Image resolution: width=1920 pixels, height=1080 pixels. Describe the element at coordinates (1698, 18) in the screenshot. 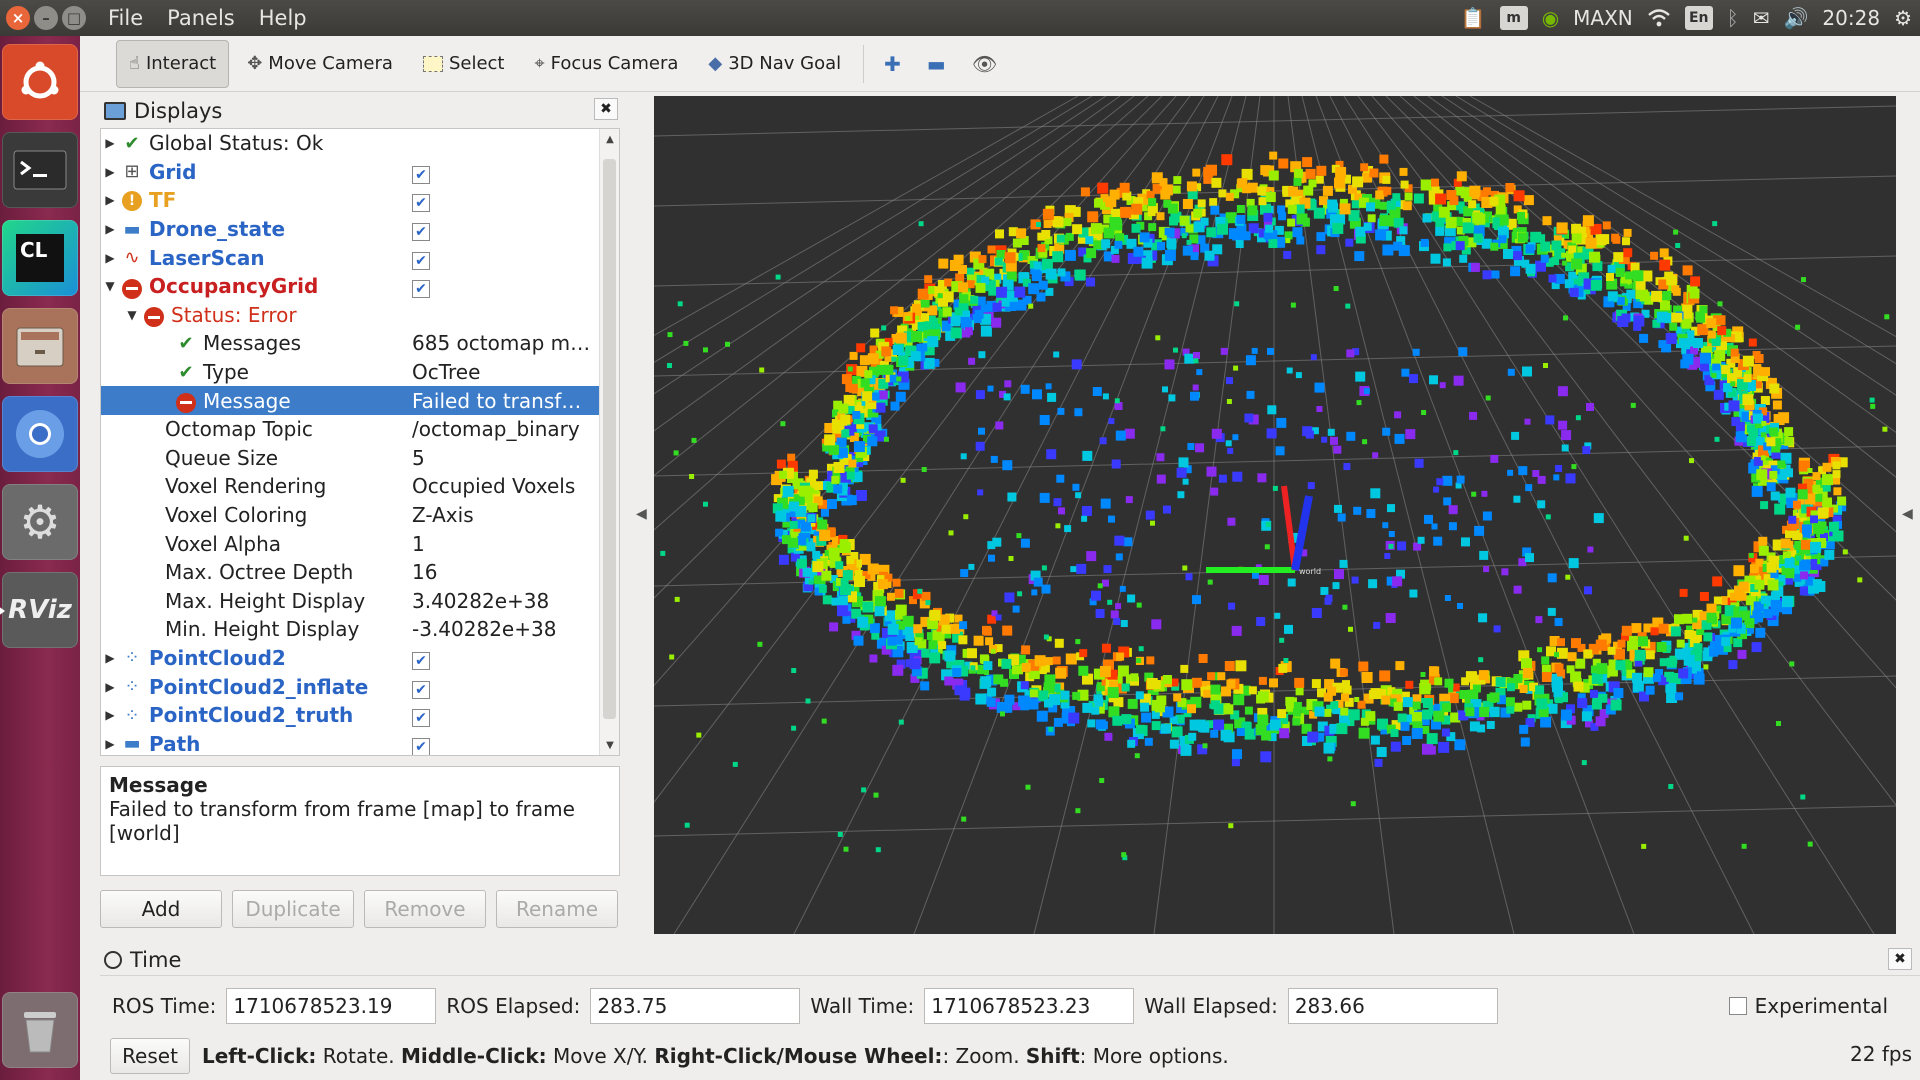

I see `keyboard-layout-indicator: En` at that location.